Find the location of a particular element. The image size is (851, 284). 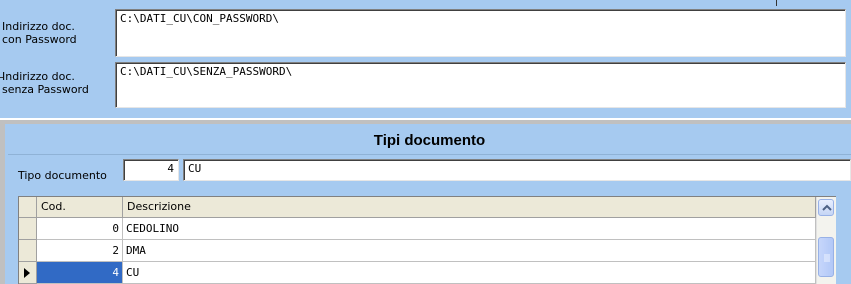

without-password-label: Indirizzo doc. senza Password is located at coordinates (45, 83).